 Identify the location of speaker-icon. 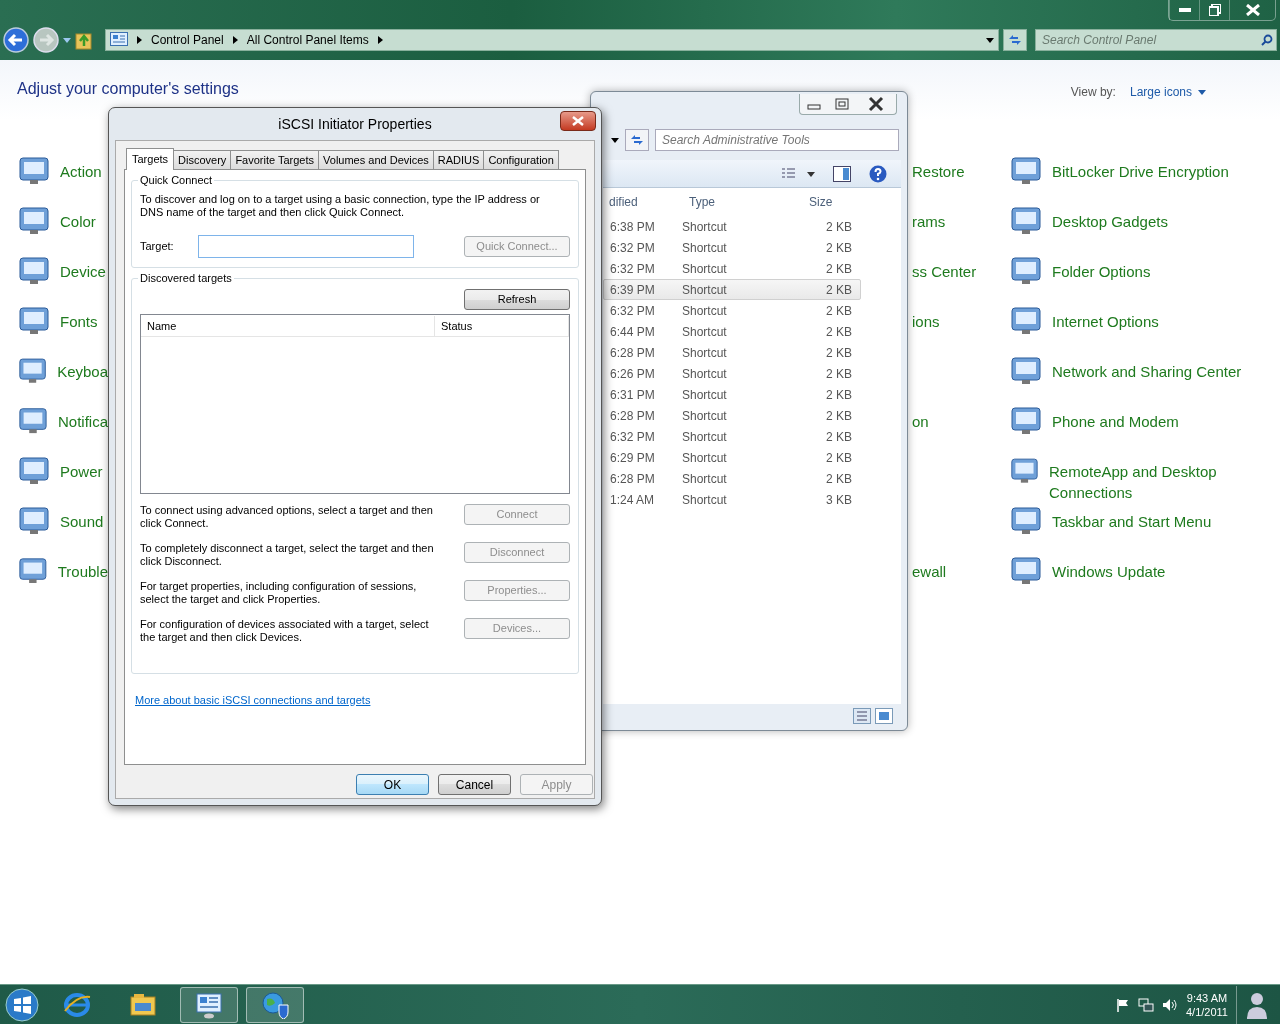
(1170, 1004).